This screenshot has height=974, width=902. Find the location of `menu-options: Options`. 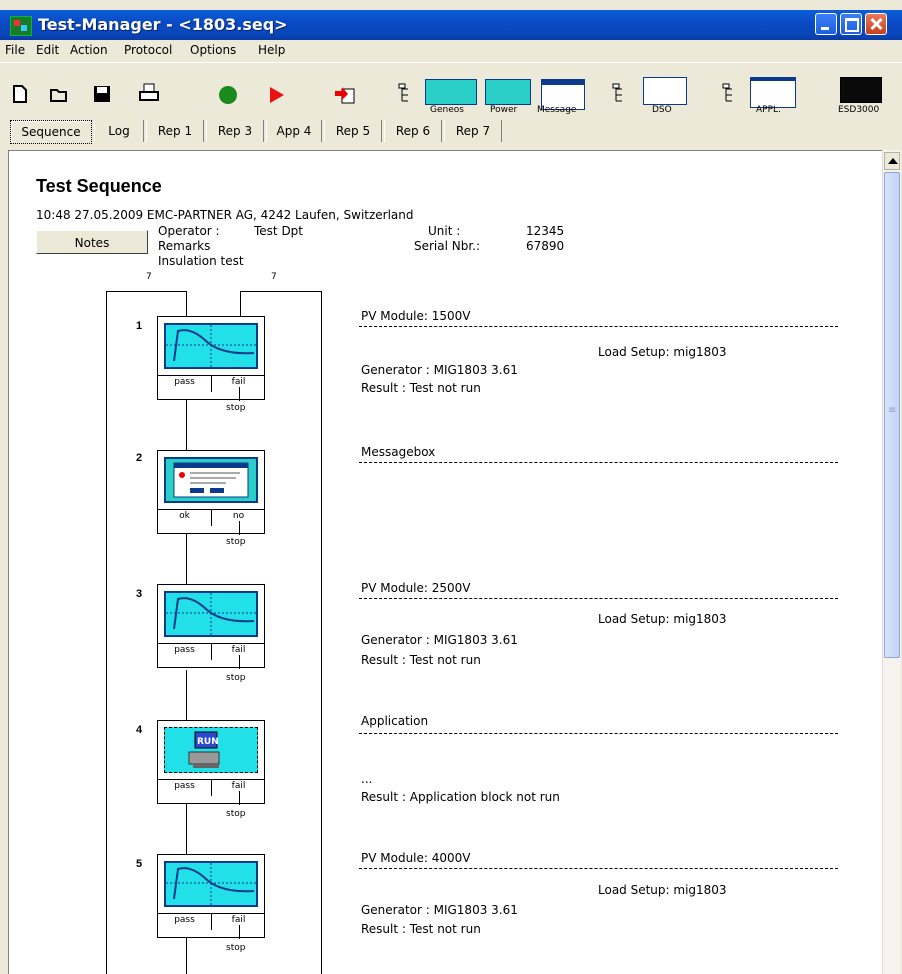

menu-options: Options is located at coordinates (213, 50).